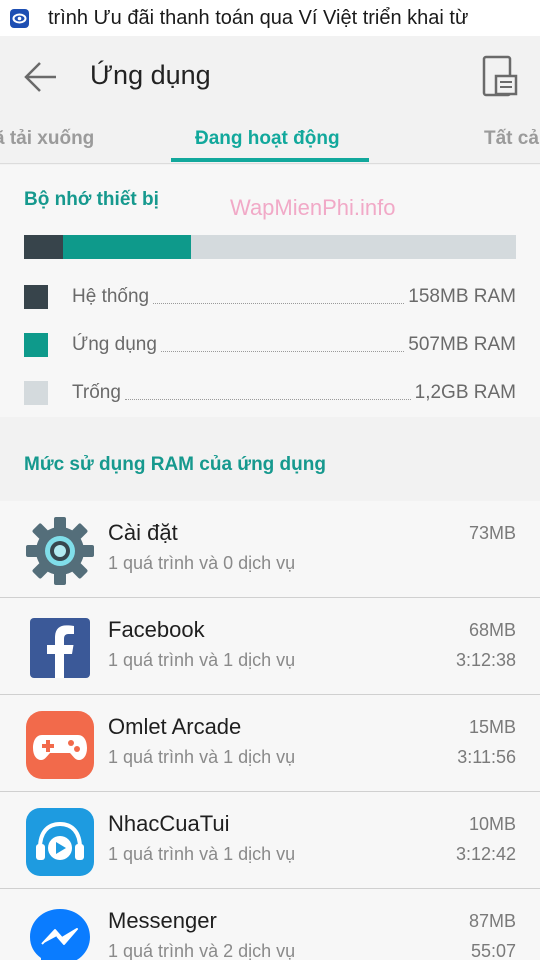  Describe the element at coordinates (60, 934) in the screenshot. I see `messenger-icon` at that location.